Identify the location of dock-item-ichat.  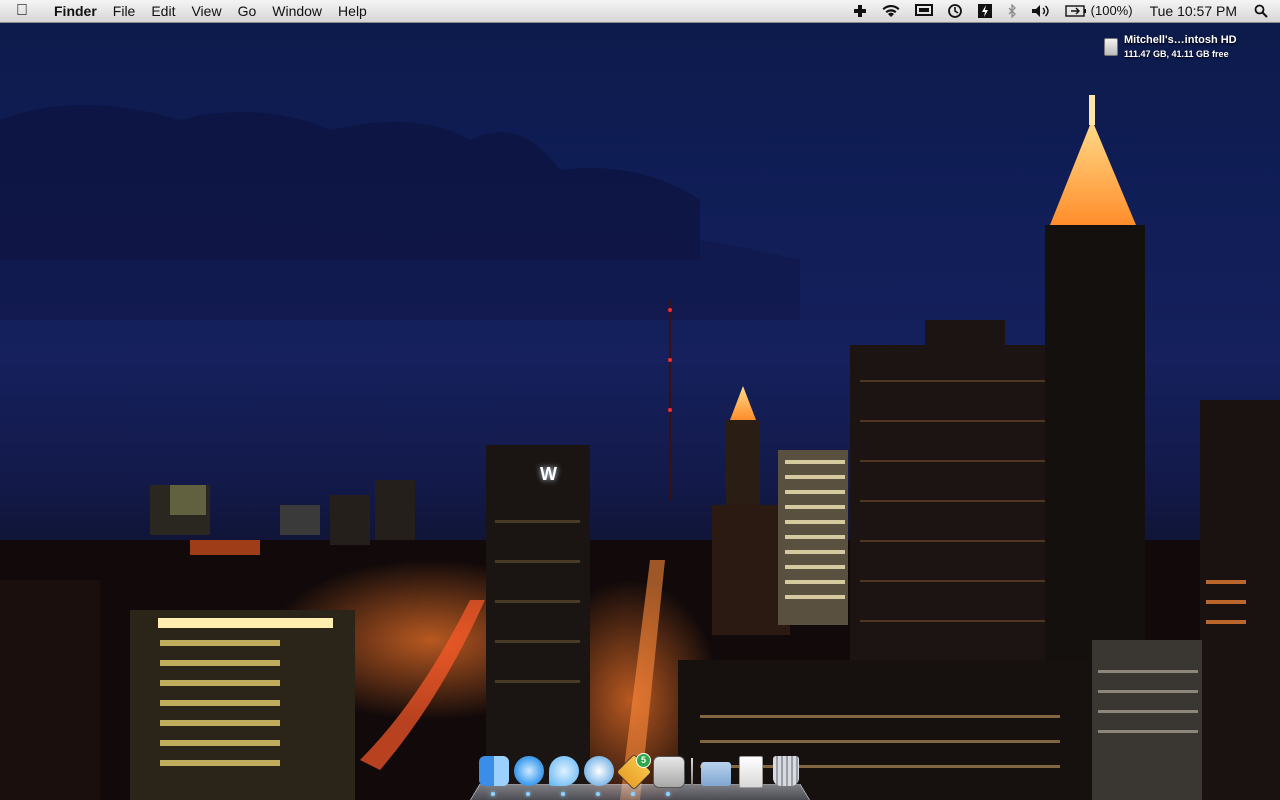
(563, 776).